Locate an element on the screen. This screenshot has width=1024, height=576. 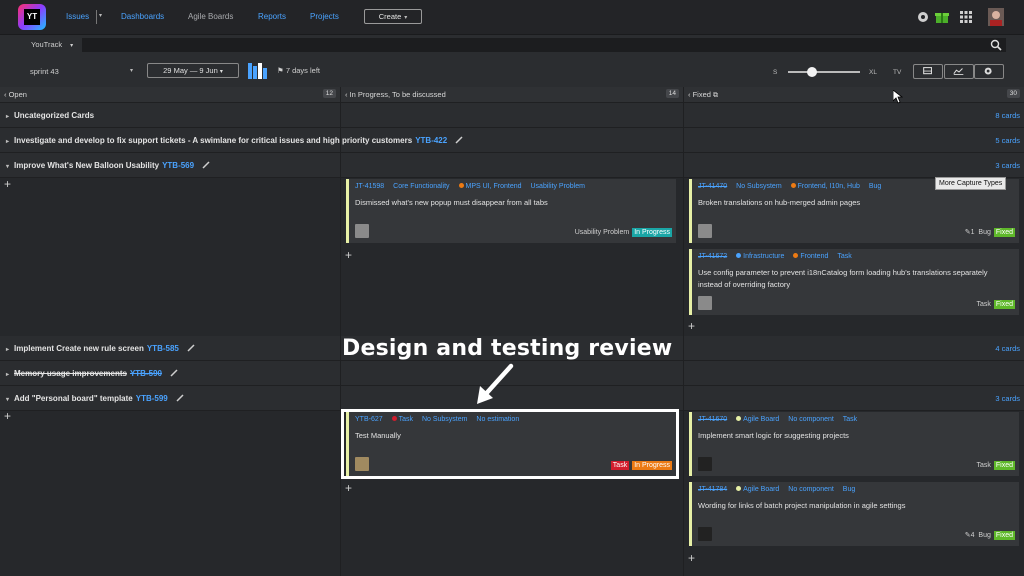
user-avatar is located at coordinates (996, 17).